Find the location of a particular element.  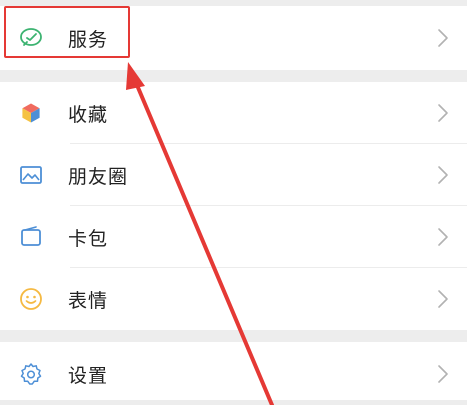

moments-photo-icon is located at coordinates (31, 175).